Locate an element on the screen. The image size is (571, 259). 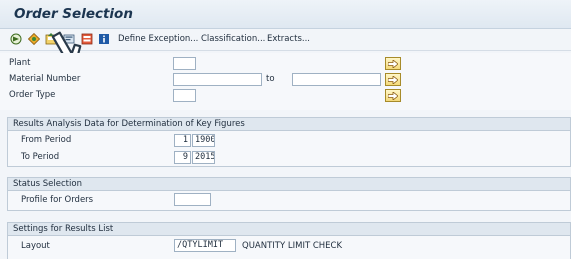
settings-results-list-title: Settings for Results List is located at coordinates (289, 229).